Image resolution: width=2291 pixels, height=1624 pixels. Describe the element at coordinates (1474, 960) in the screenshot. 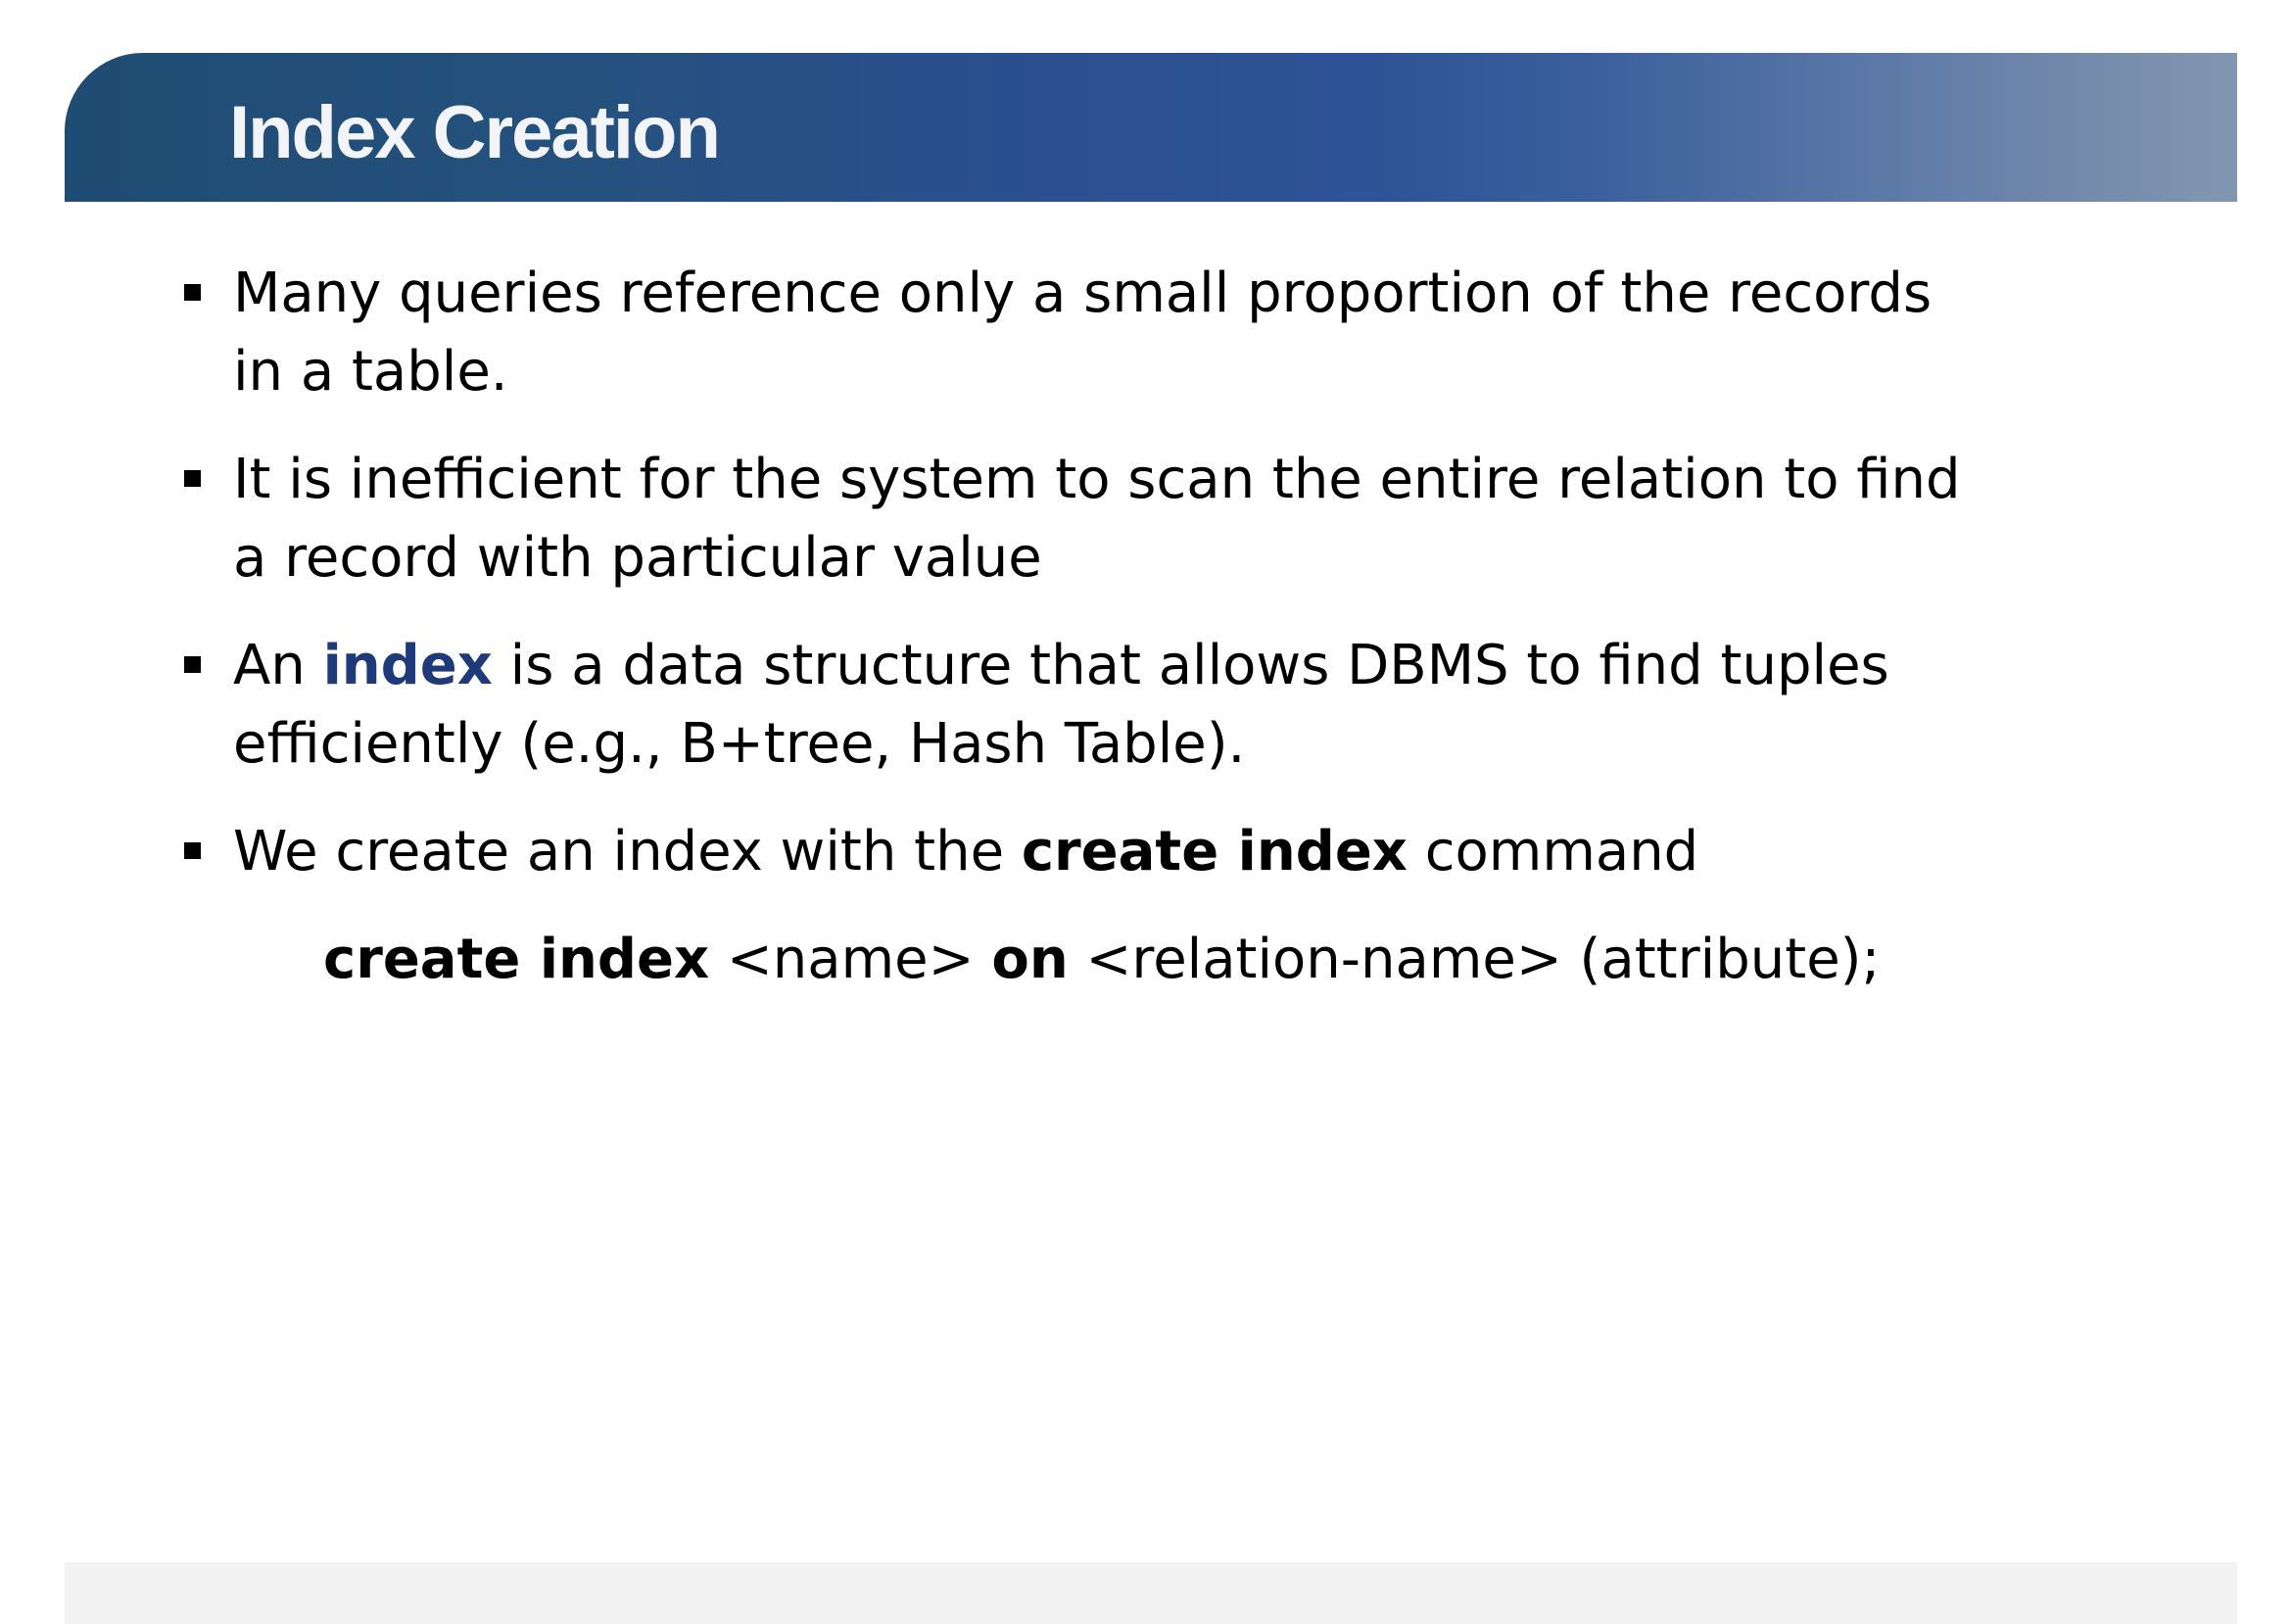

I see `syntax-text: <relation-name> (attribute);` at that location.